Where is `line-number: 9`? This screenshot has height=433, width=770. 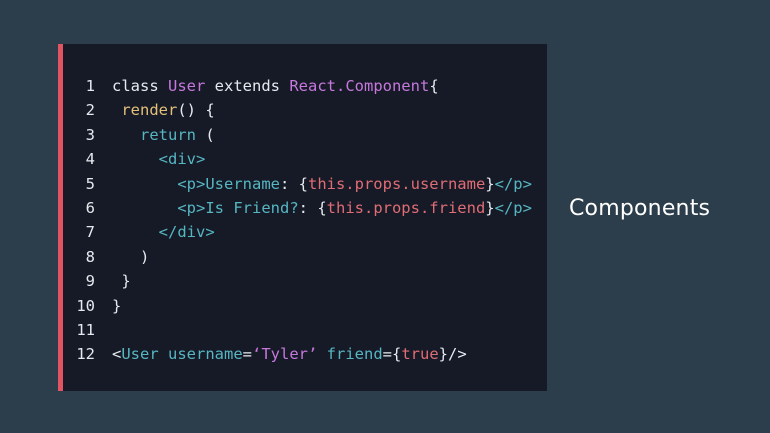
line-number: 9 is located at coordinates (90, 281).